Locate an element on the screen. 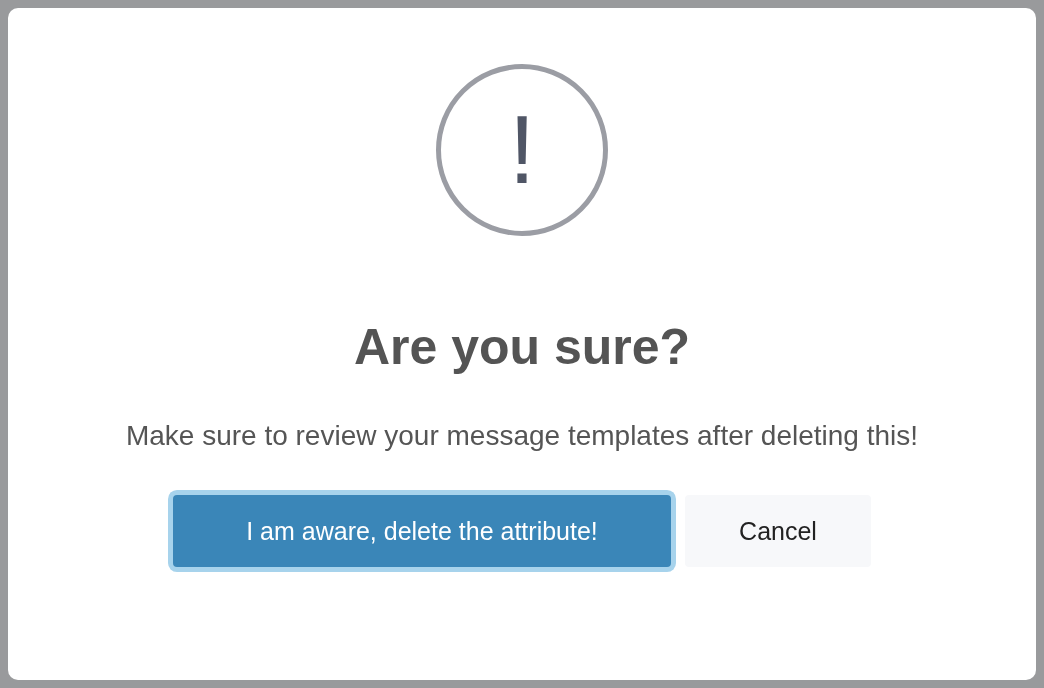 This screenshot has height=688, width=1044. dialog-message: Make sure to review your message templates after deleting this! is located at coordinates (522, 436).